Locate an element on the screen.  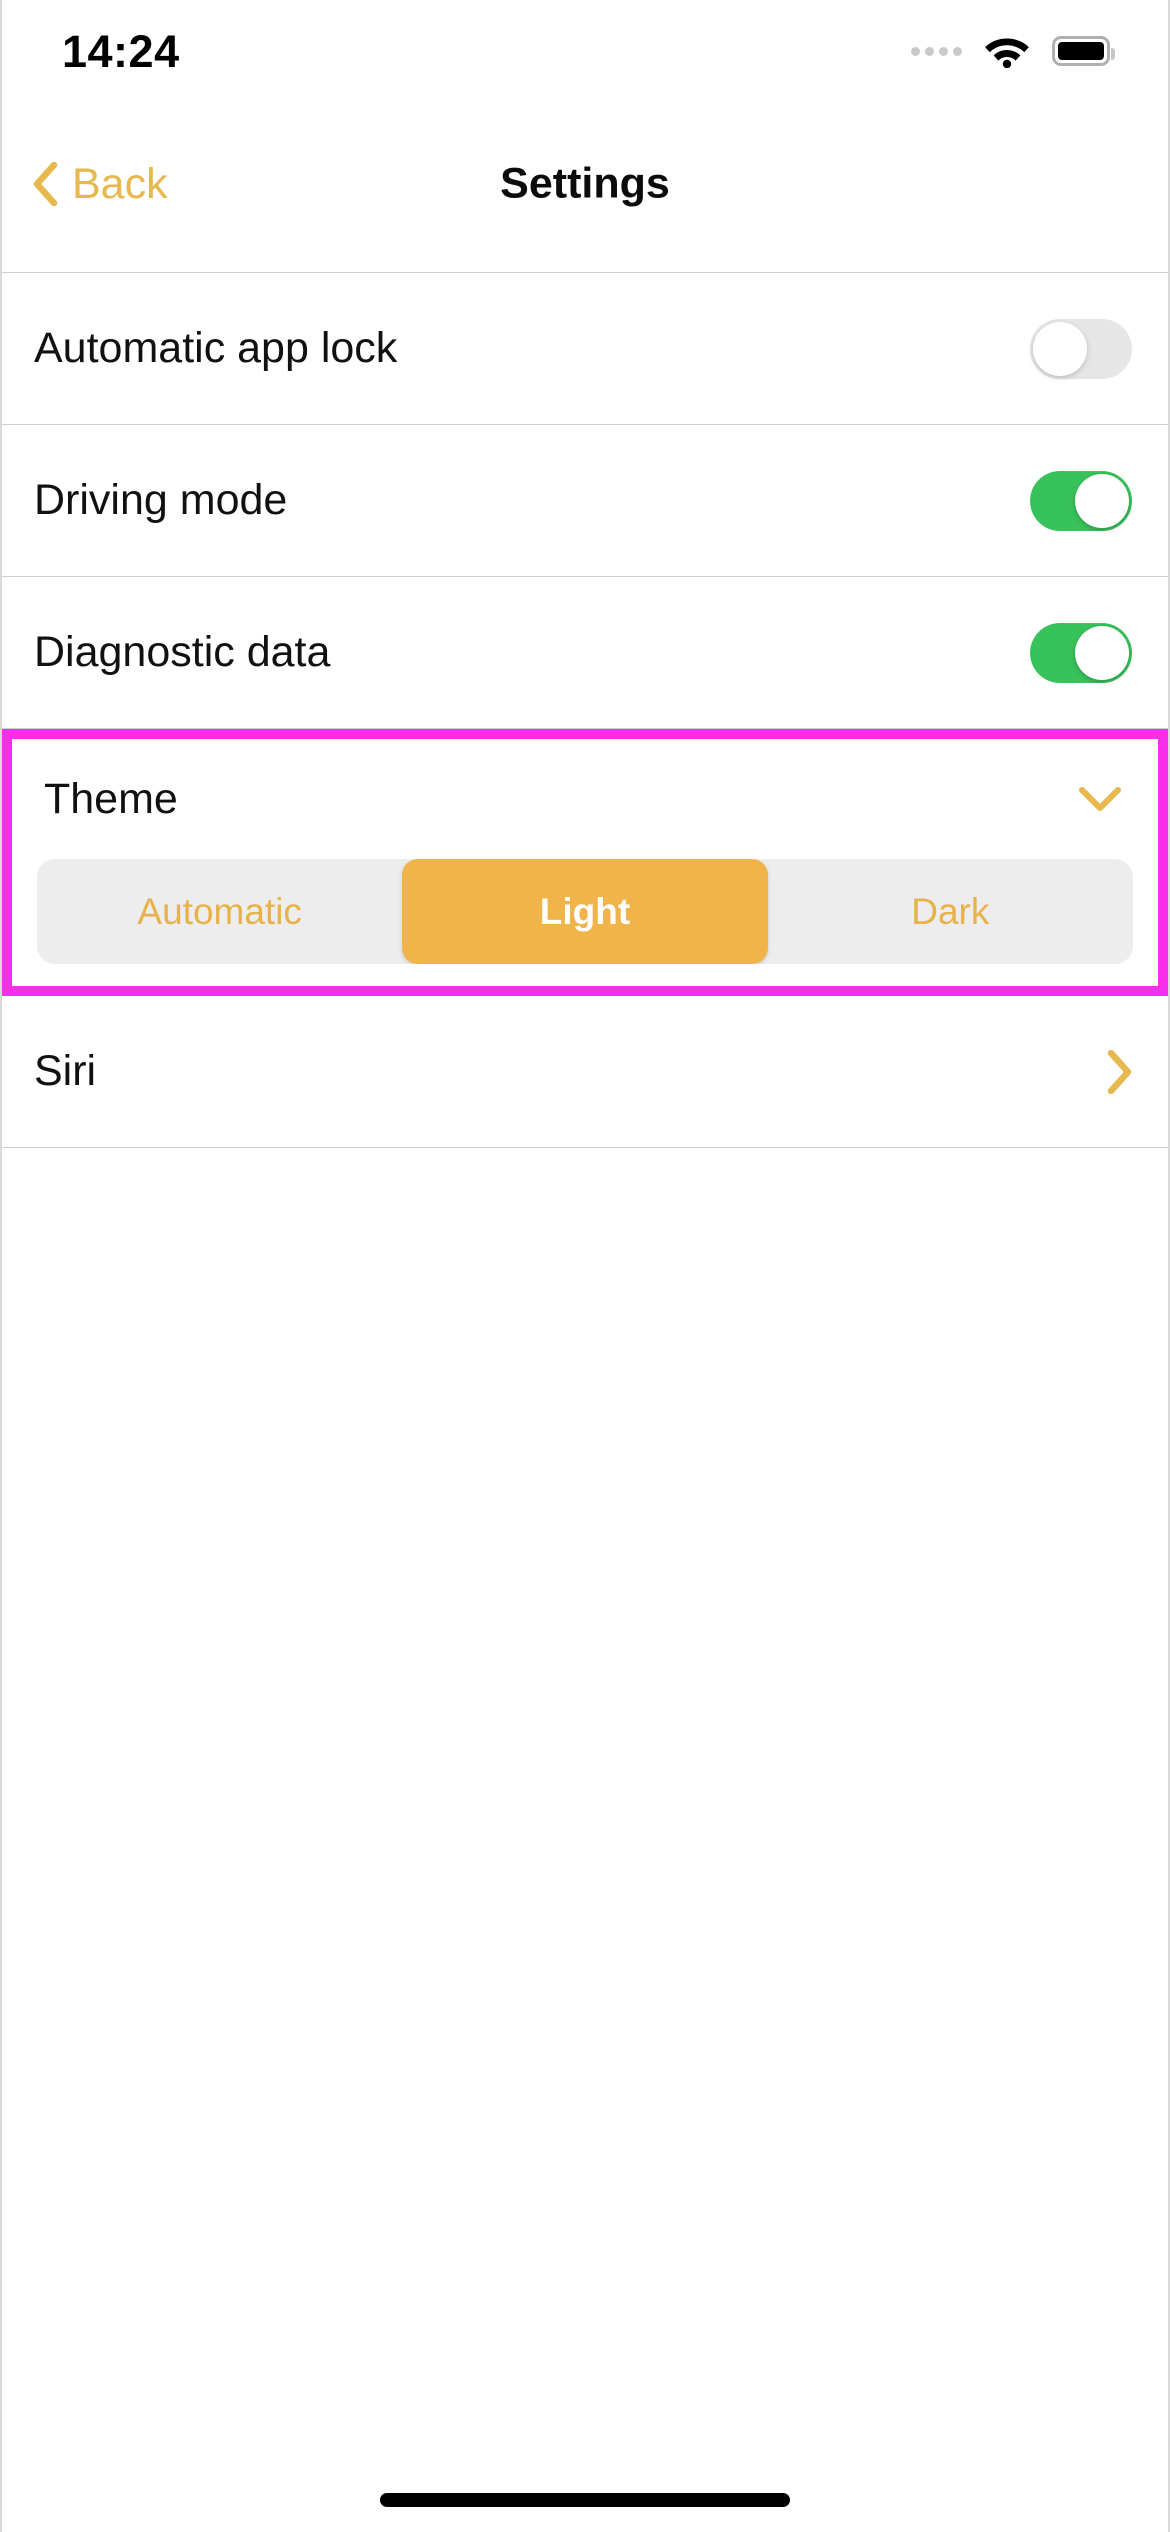
theme-option-automatic: Automatic is located at coordinates (219, 911).